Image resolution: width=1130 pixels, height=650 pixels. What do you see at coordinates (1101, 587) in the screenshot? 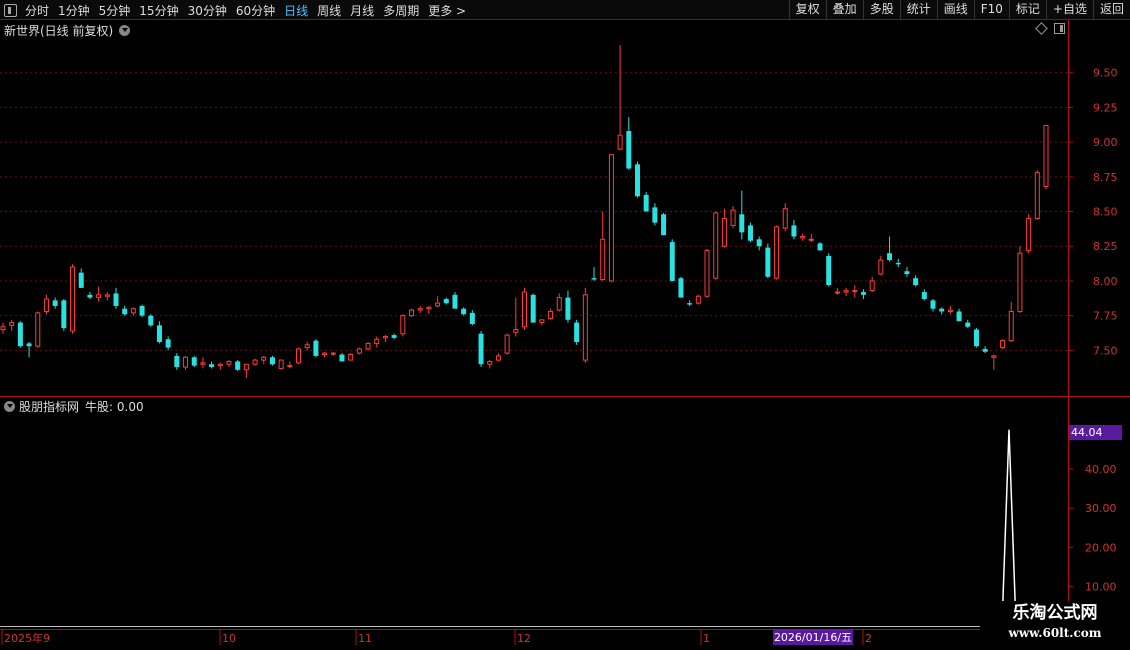
I see `sub-y-tick-label: 10.00` at bounding box center [1101, 587].